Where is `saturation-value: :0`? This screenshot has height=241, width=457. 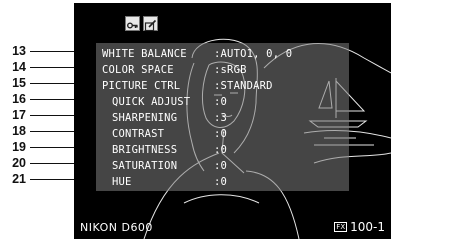
saturation-value: :0 is located at coordinates (221, 166).